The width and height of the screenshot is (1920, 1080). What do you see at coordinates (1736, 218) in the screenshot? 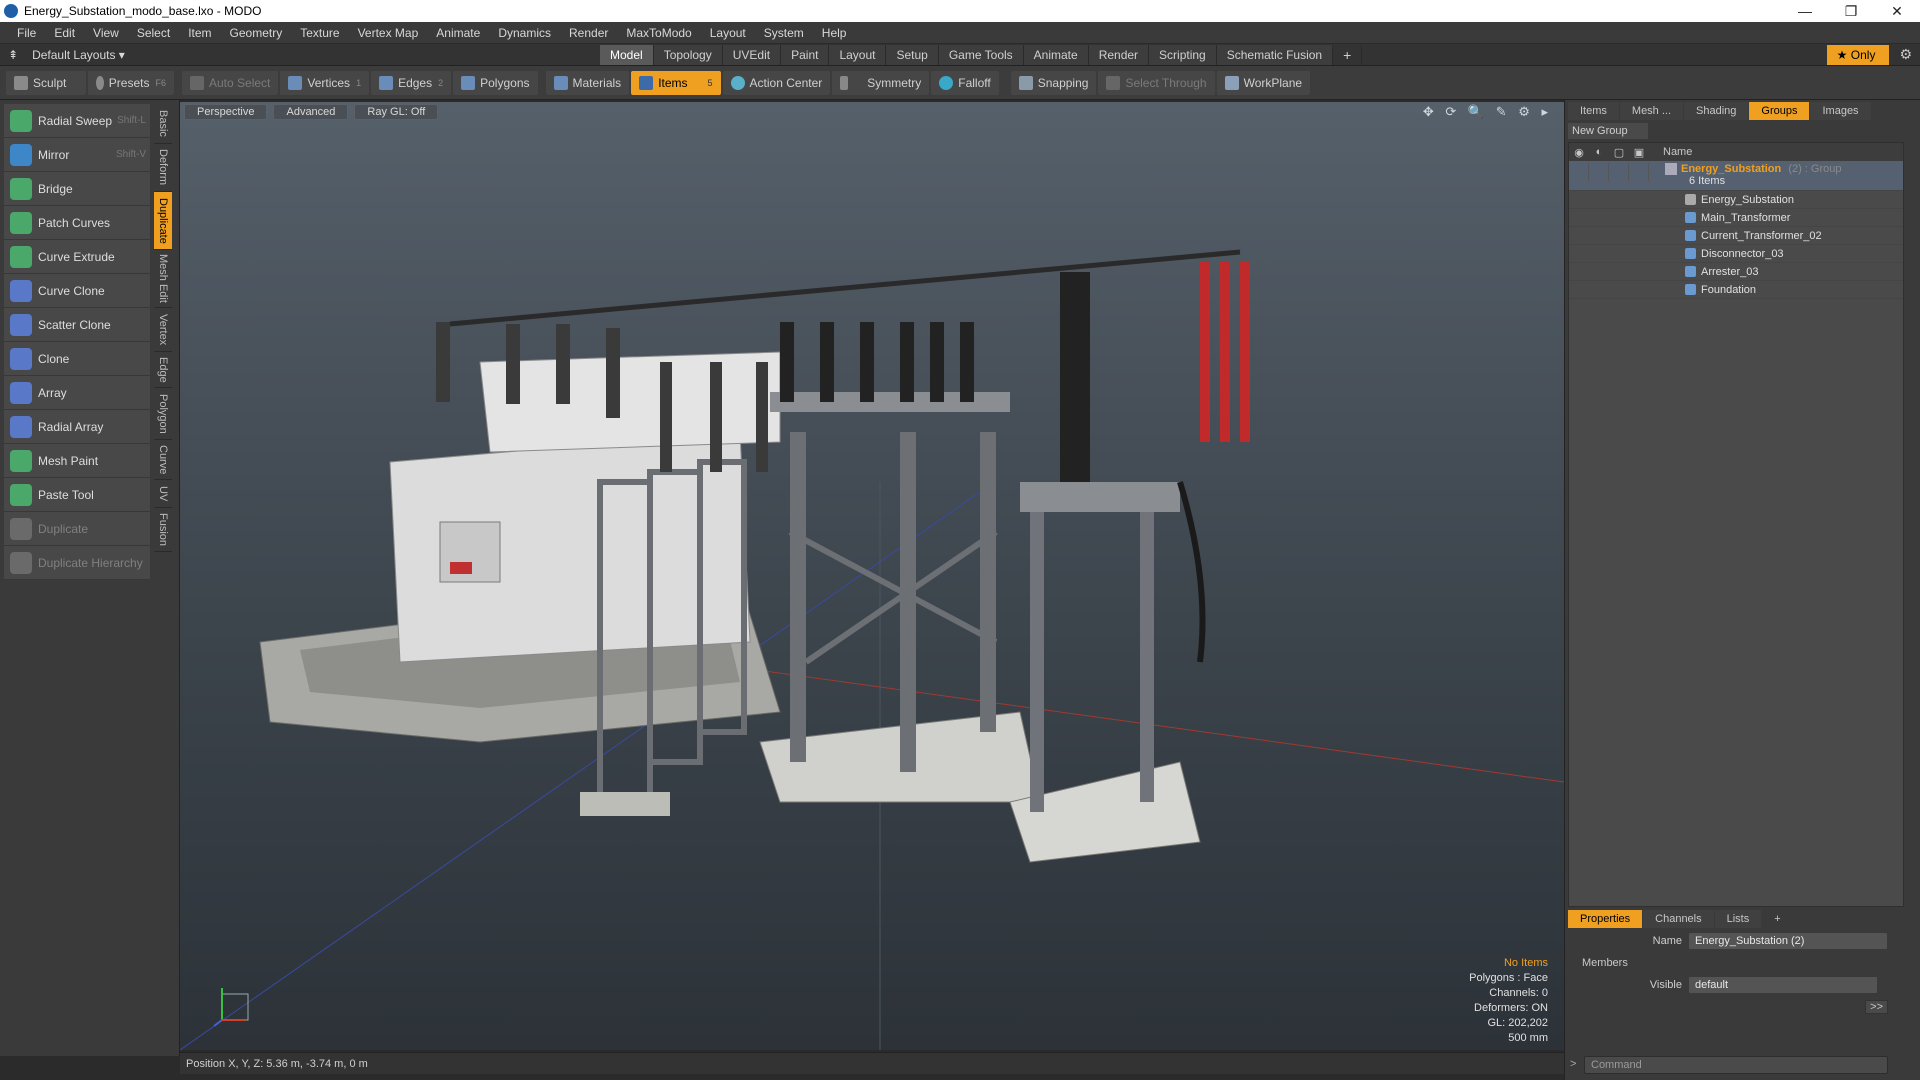
I see `list-item: Main_Transformer` at bounding box center [1736, 218].